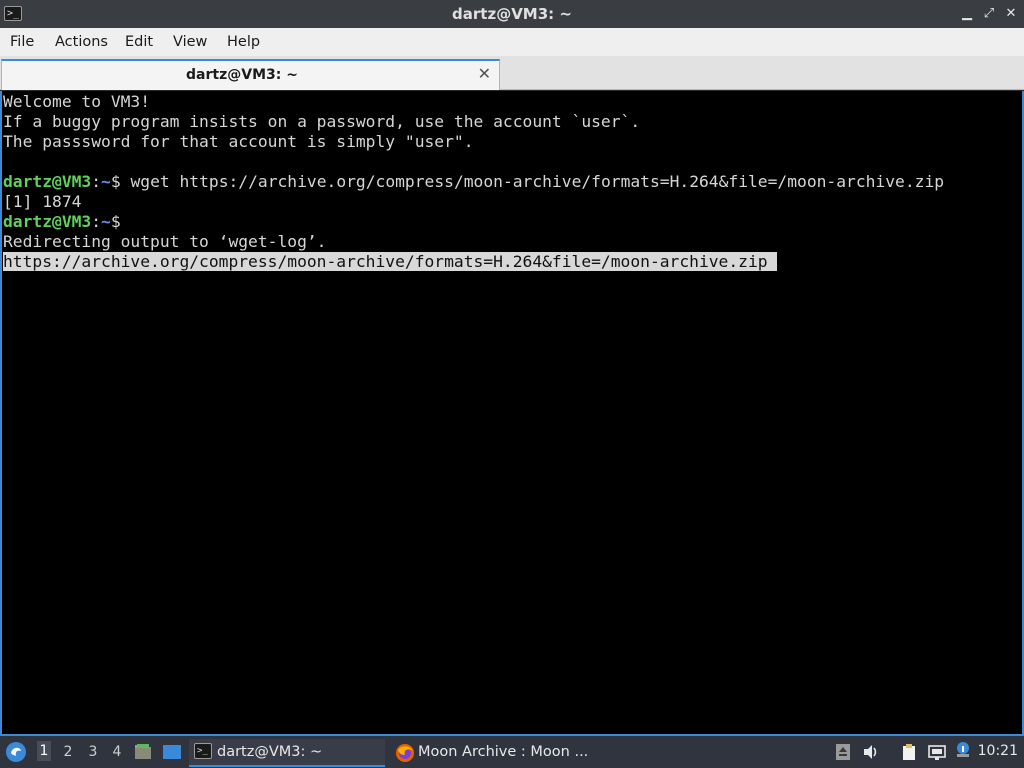  I want to click on task-label: dartz@VM3: ~, so click(270, 752).